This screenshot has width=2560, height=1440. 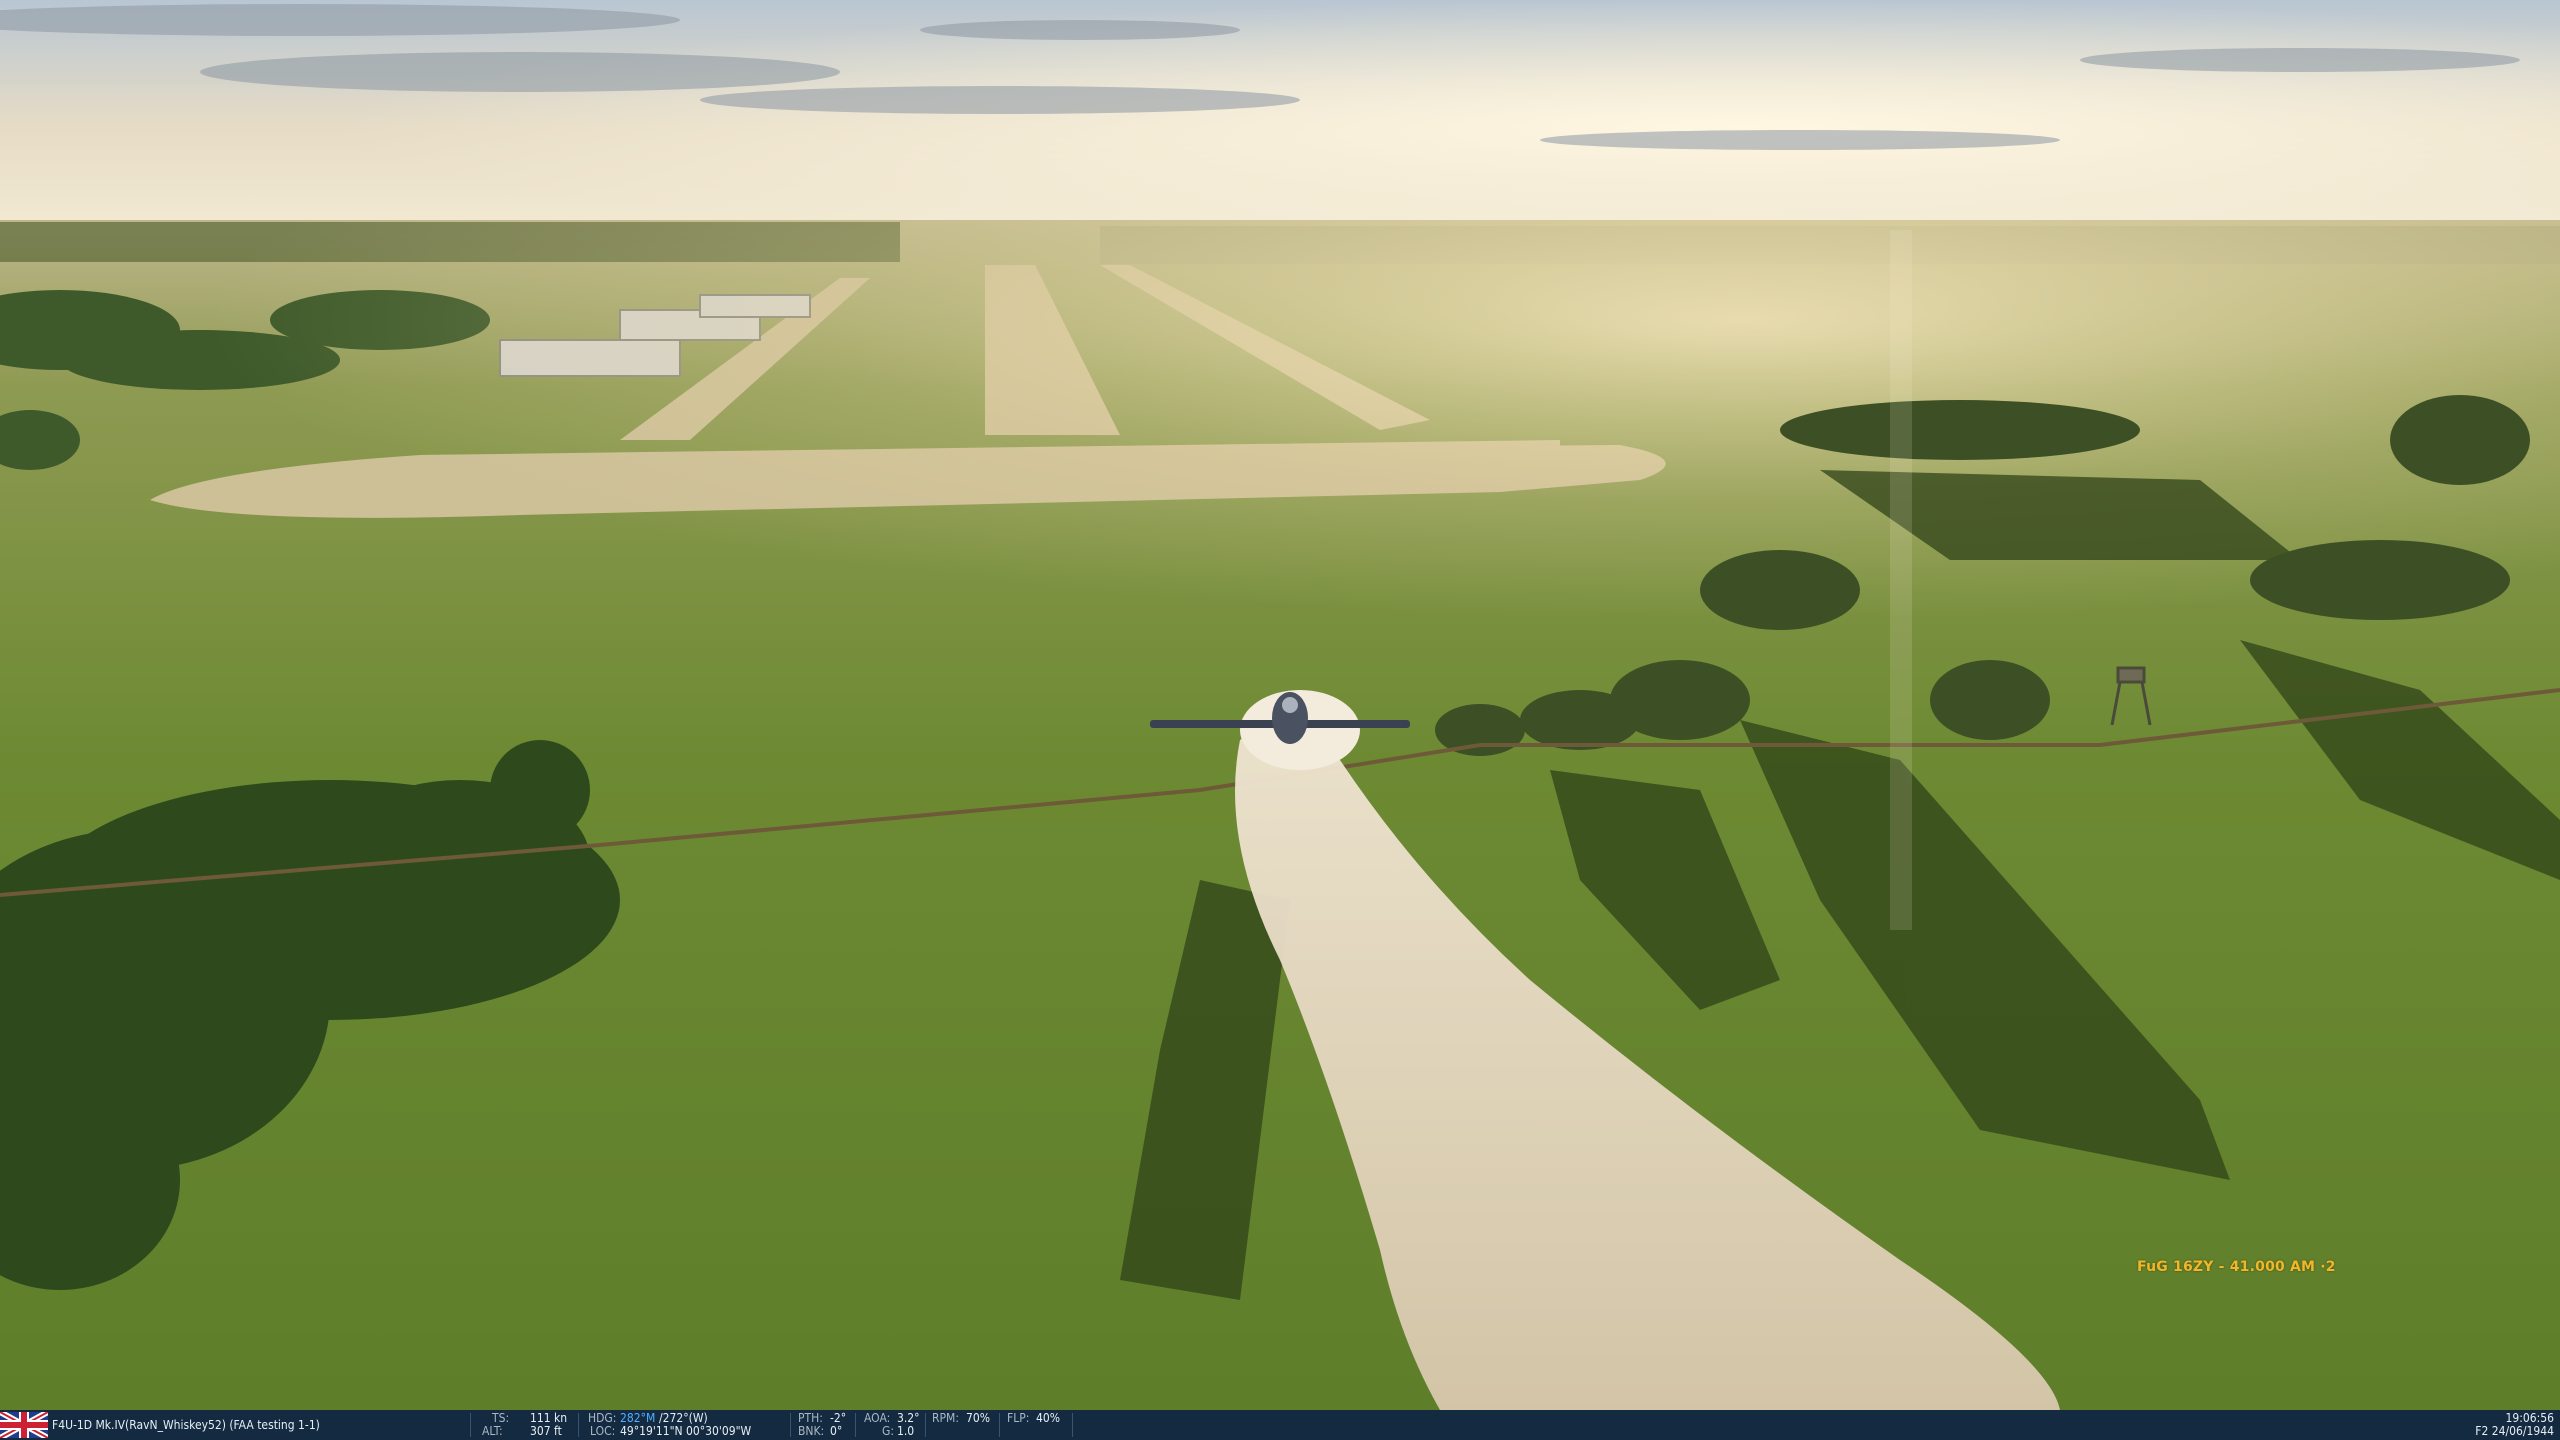 What do you see at coordinates (603, 1431) in the screenshot?
I see `loc-label: LOC:` at bounding box center [603, 1431].